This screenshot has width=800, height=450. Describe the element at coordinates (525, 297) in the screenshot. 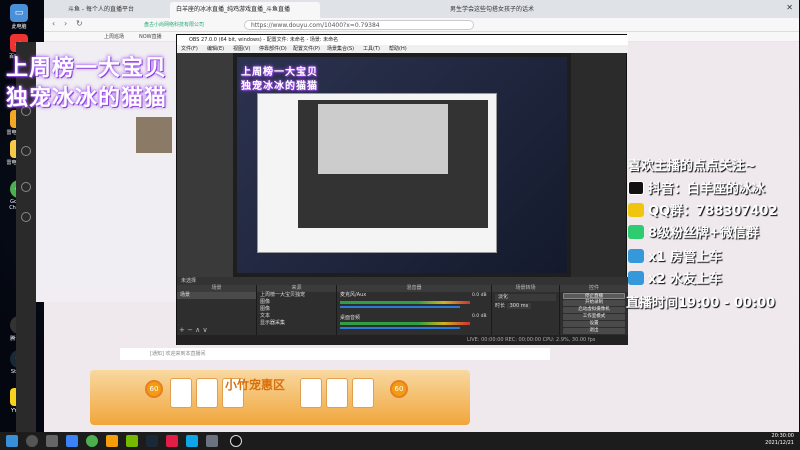

I see `transition-select: 淡化` at that location.